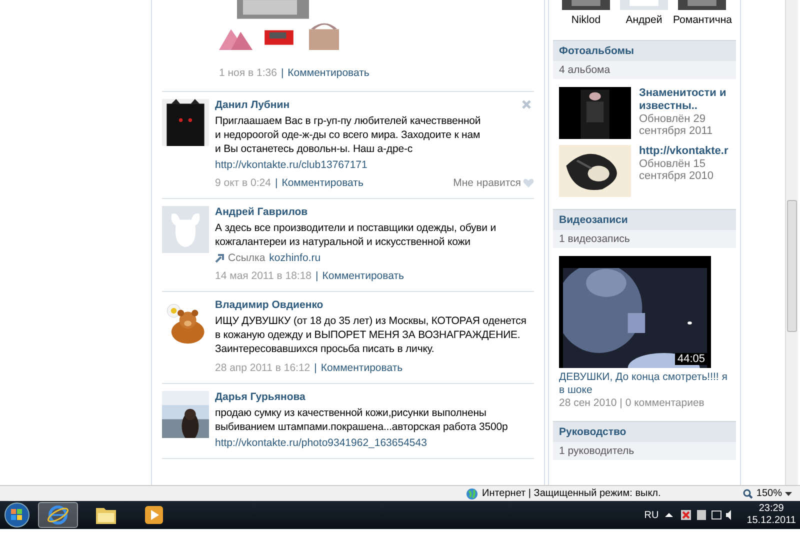  I want to click on friend-name: Романтична, so click(702, 20).